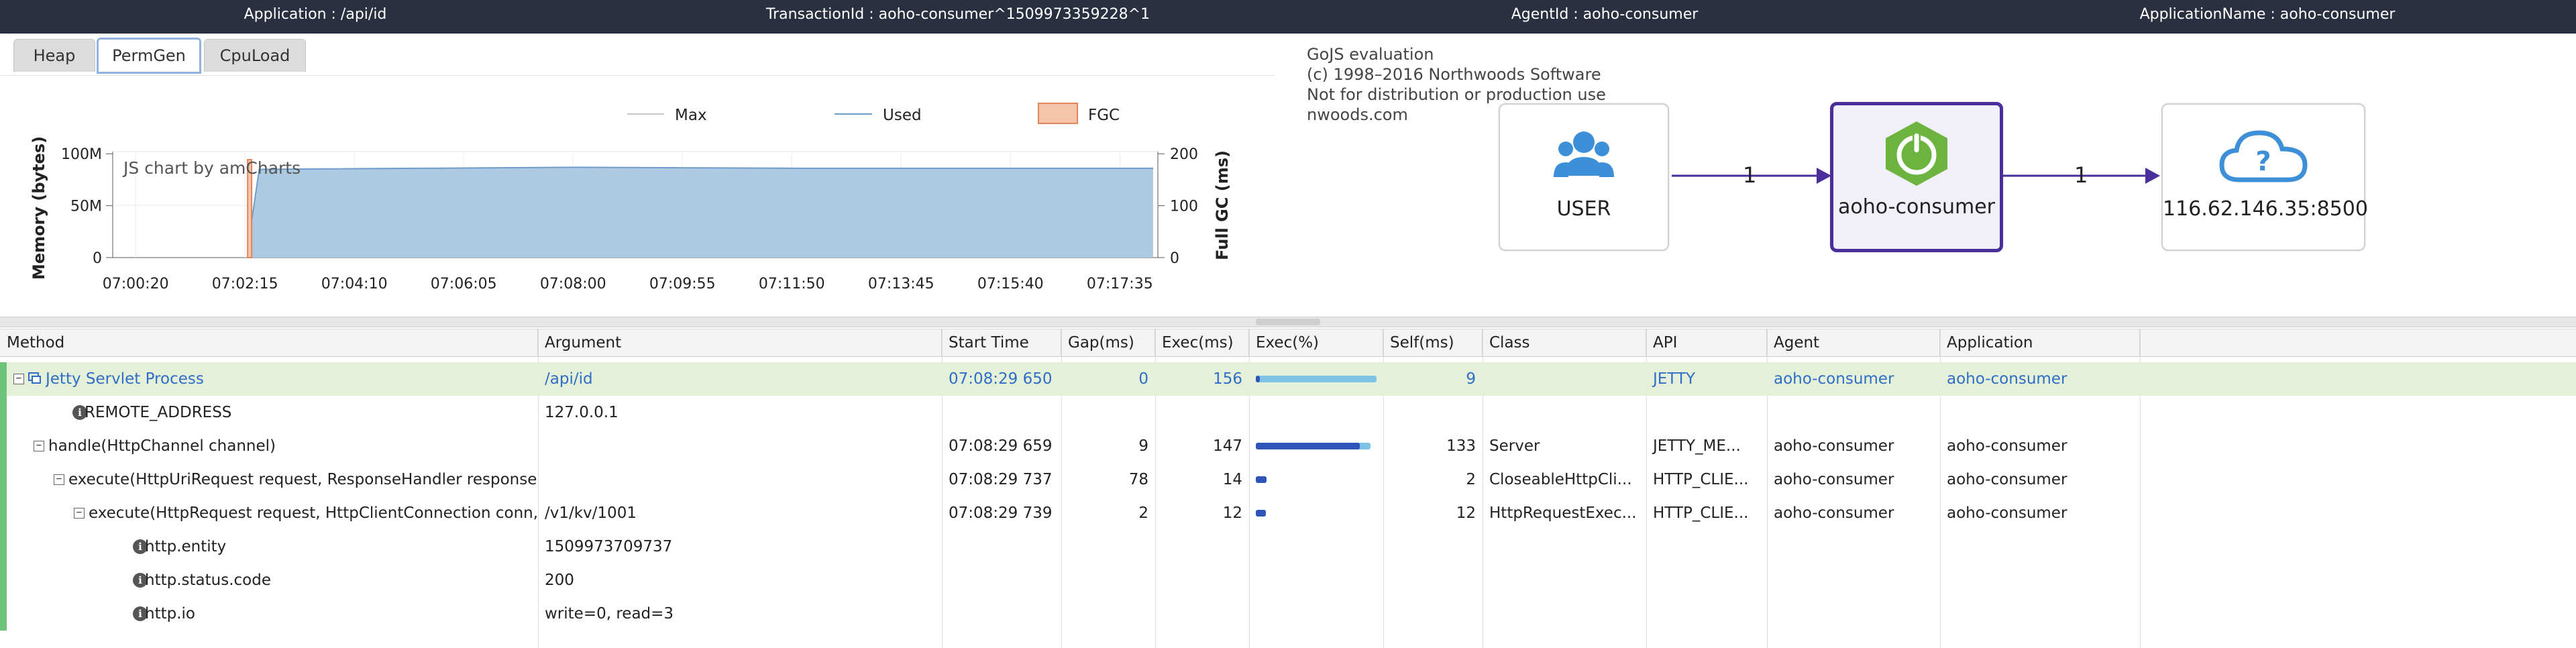 This screenshot has width=2576, height=648. Describe the element at coordinates (212, 168) in the screenshot. I see `chart-watermark: JS chart by amCharts` at that location.